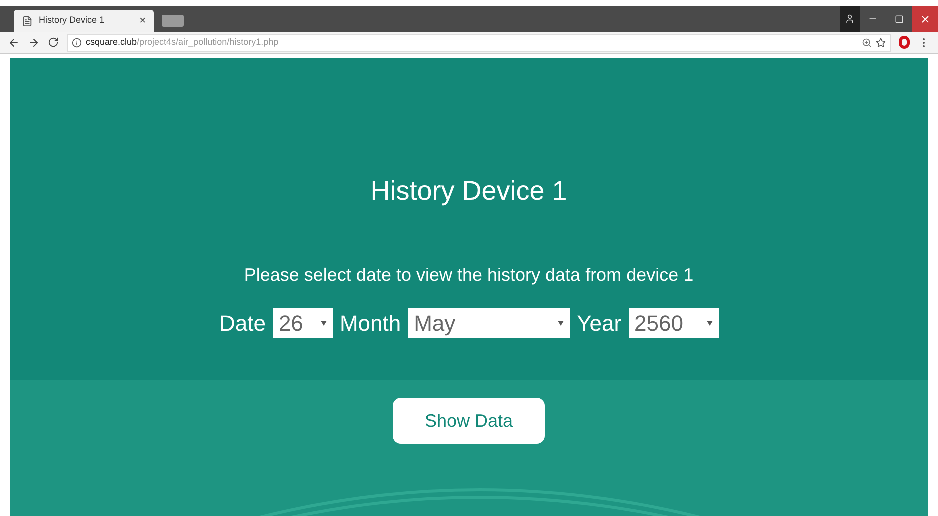 This screenshot has height=516, width=938. Describe the element at coordinates (72, 21) in the screenshot. I see `tab-title: History Device 1` at that location.